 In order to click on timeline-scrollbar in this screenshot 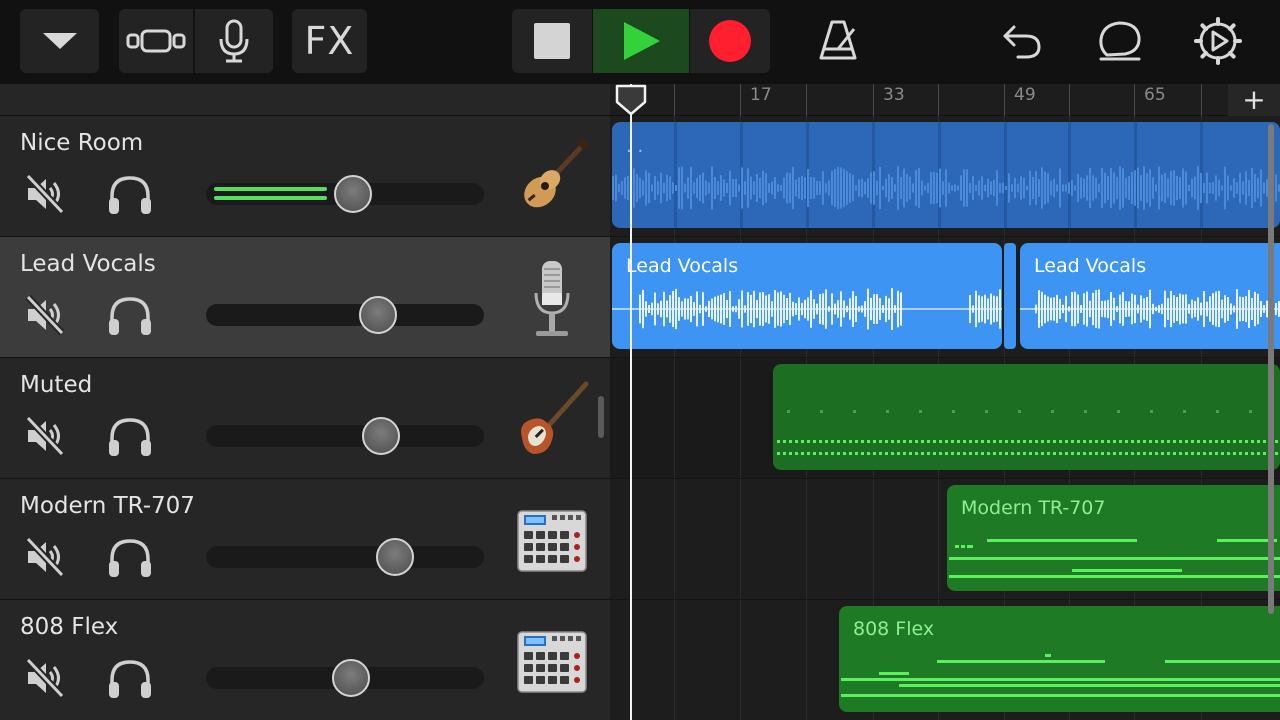, I will do `click(1271, 369)`.